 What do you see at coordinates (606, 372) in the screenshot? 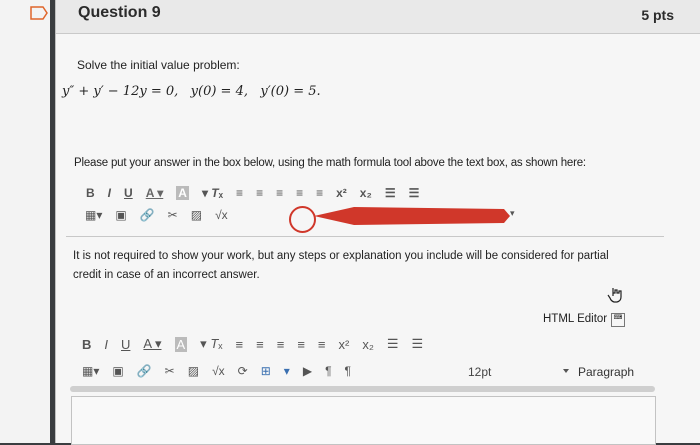
I see `block-format-select: Paragraph` at bounding box center [606, 372].